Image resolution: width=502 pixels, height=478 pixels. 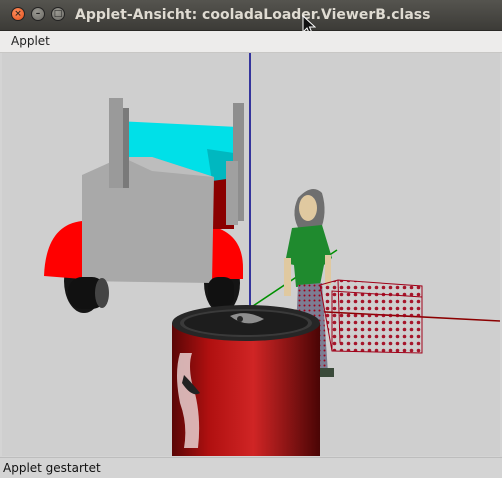 I want to click on maximize-button: □, so click(x=58, y=14).